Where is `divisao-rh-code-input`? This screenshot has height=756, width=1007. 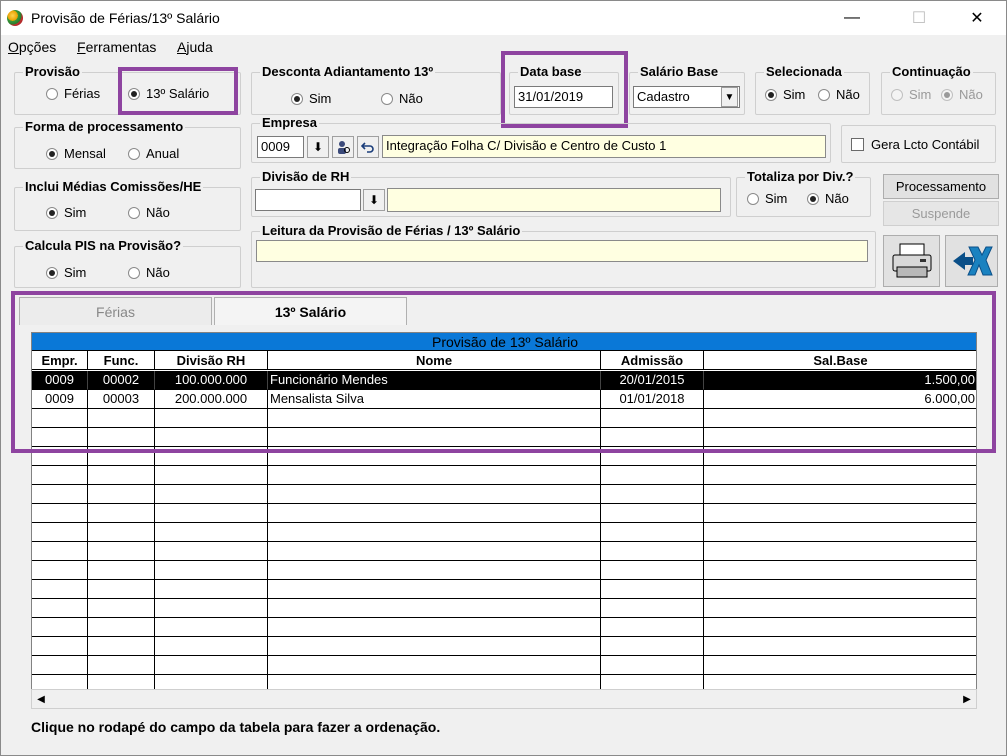
divisao-rh-code-input is located at coordinates (308, 200).